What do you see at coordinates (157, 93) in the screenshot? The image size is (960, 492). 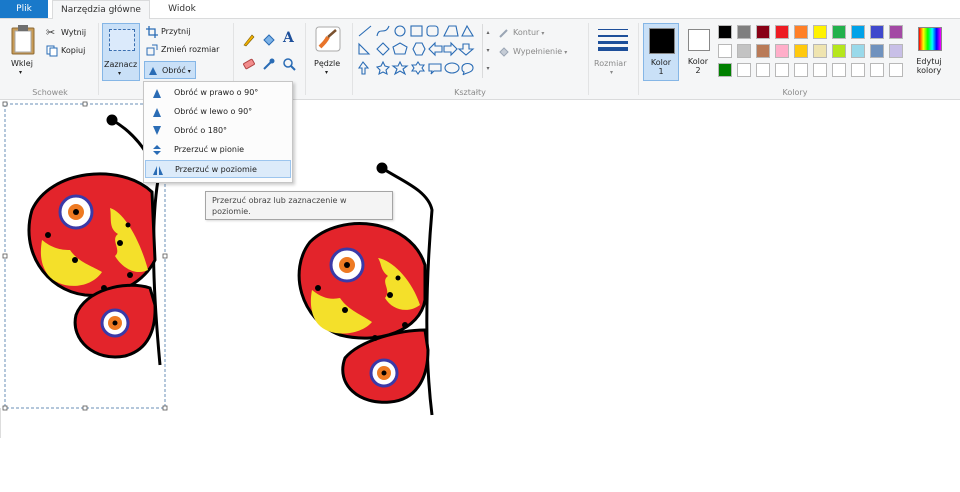 I see `rotate-right-icon` at bounding box center [157, 93].